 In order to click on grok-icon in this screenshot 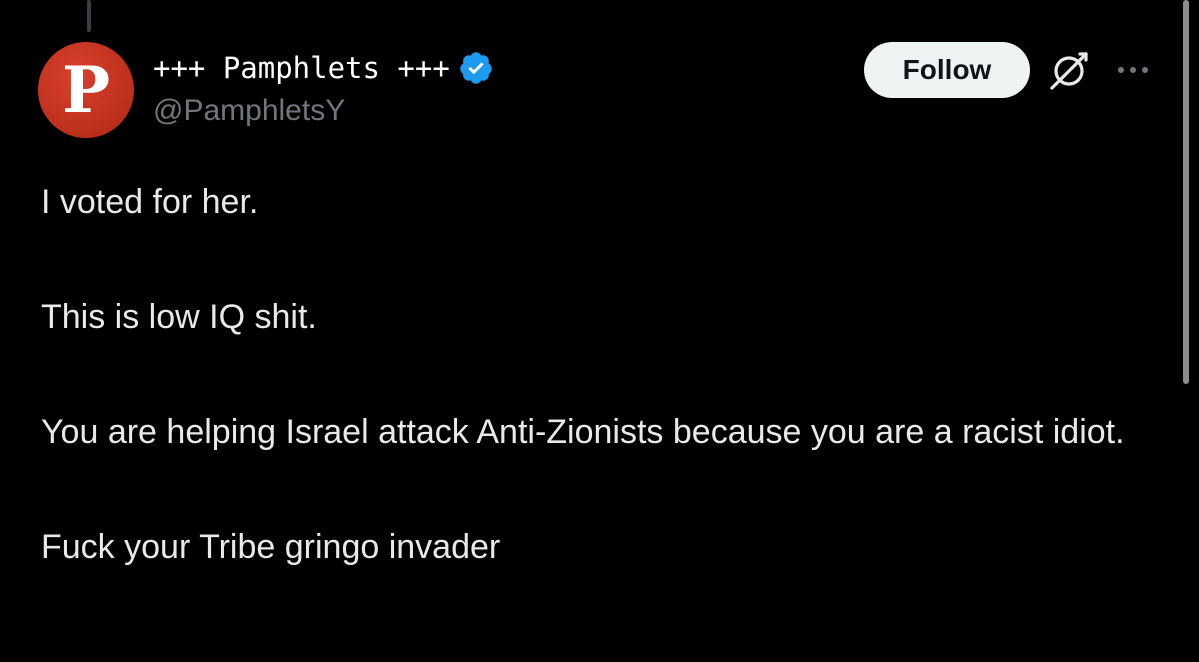, I will do `click(1069, 71)`.